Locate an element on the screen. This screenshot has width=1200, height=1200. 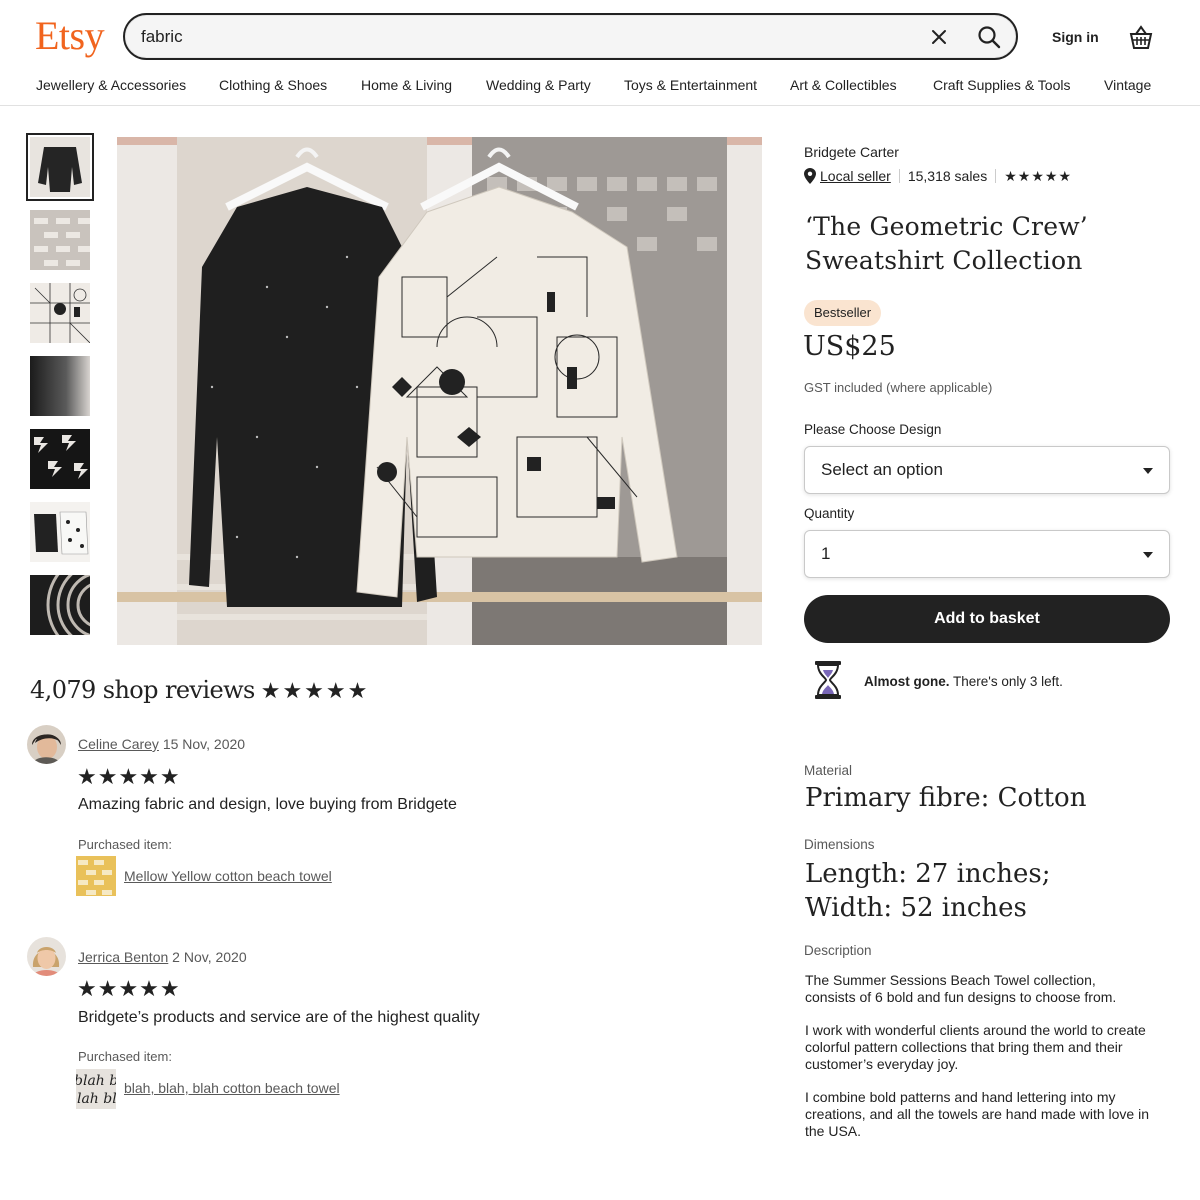
seller-info: Local seller 15,318 sales ★★★★★ is located at coordinates (938, 176).